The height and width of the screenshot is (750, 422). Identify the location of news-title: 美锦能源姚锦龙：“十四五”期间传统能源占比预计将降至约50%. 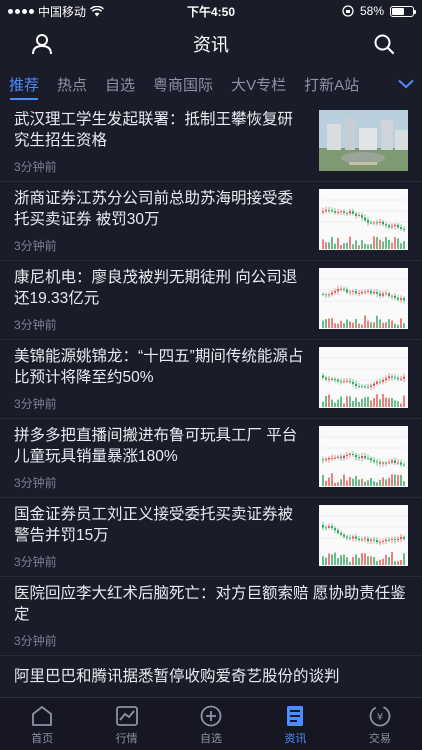
(159, 367).